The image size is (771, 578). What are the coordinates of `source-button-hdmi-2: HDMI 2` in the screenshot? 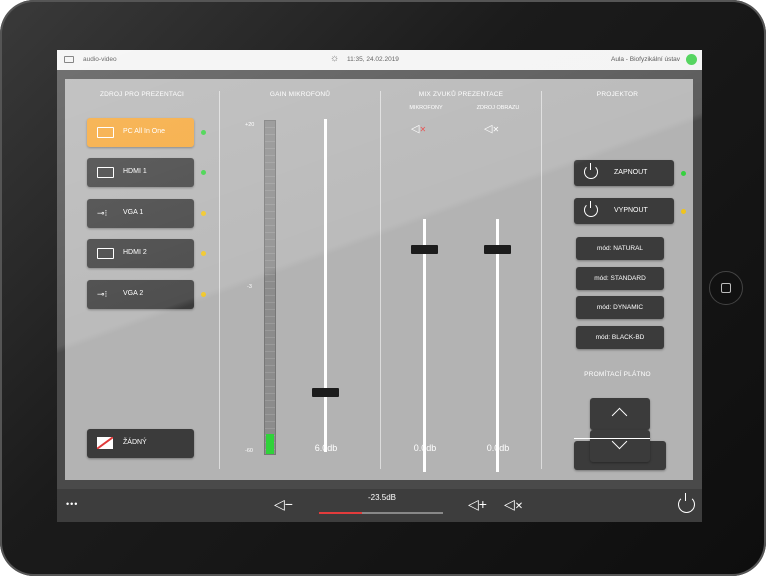 It's located at (140, 253).